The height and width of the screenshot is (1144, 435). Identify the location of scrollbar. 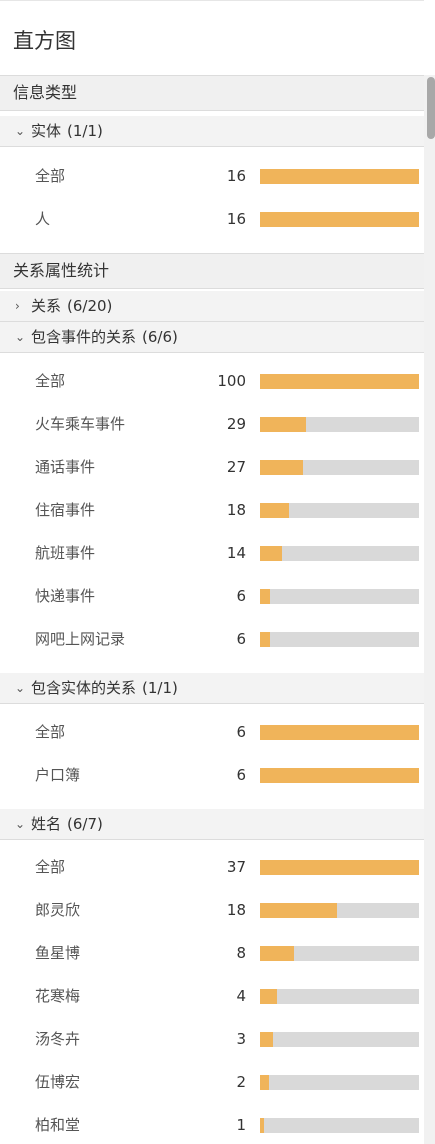
(429, 609).